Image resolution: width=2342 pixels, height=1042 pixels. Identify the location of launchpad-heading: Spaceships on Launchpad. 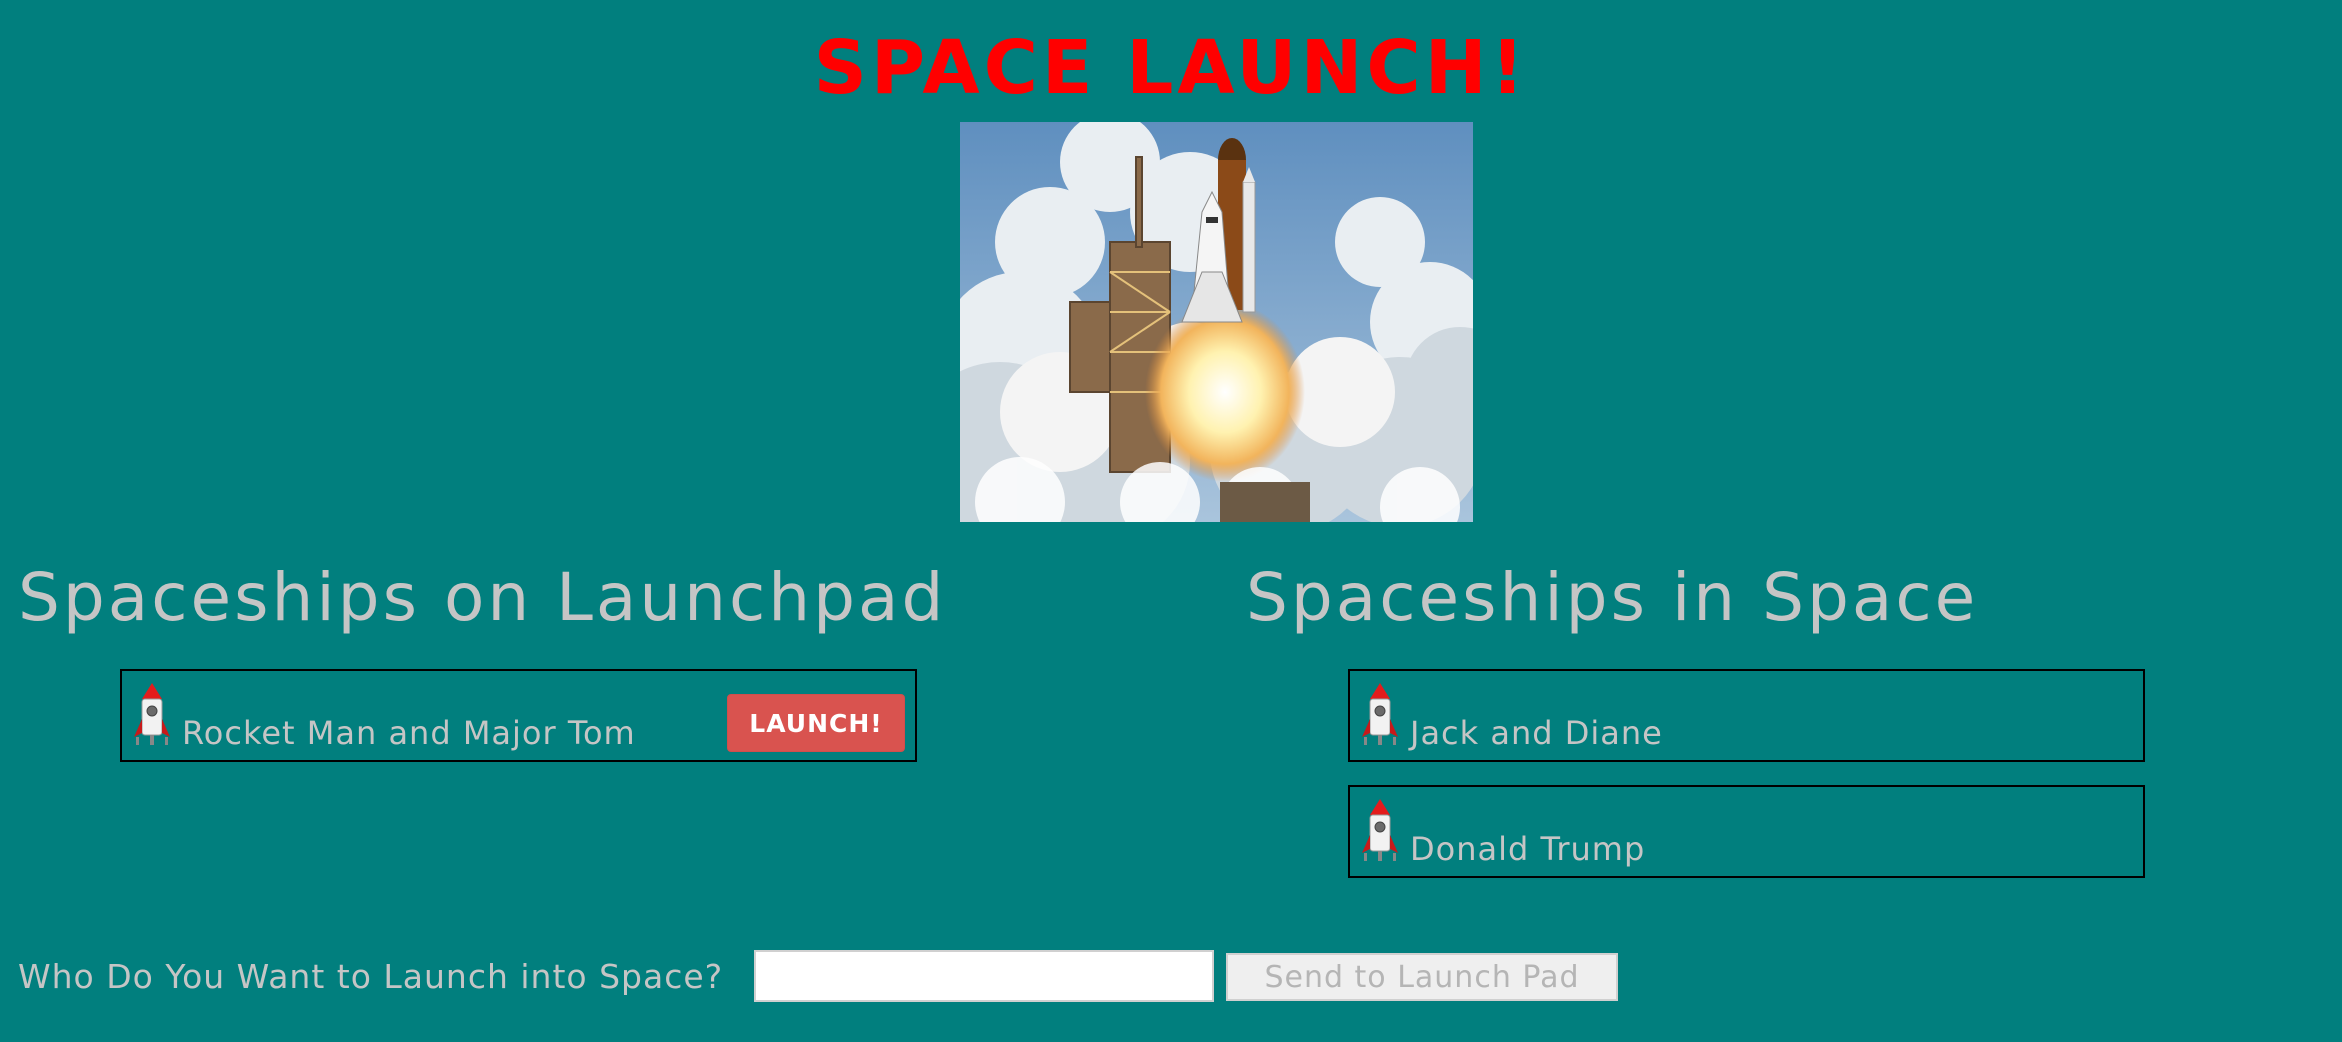
(482, 597).